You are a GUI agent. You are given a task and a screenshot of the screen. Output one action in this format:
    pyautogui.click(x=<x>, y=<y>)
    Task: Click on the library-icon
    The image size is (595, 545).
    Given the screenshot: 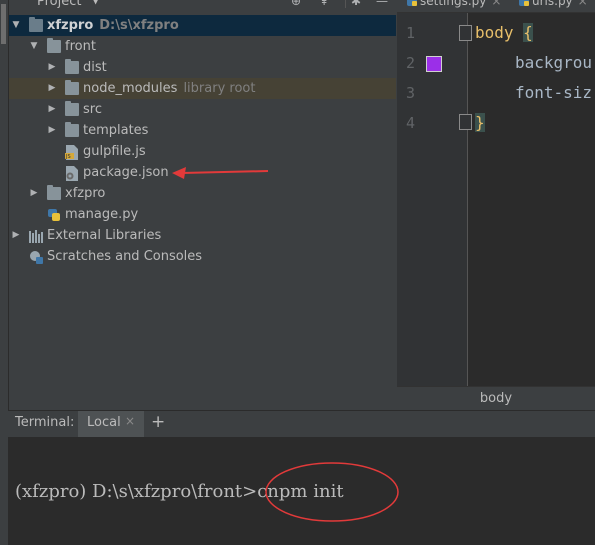 What is the action you would take?
    pyautogui.click(x=36, y=236)
    